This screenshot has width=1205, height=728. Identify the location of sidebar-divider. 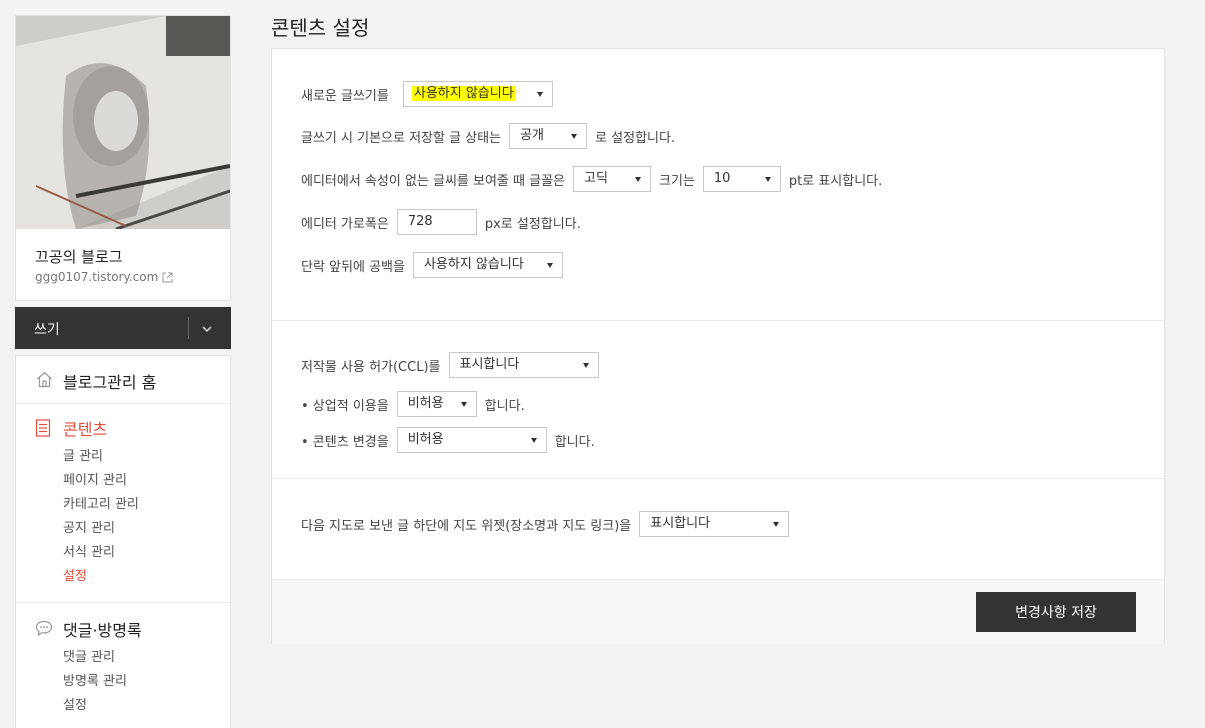
(123, 602).